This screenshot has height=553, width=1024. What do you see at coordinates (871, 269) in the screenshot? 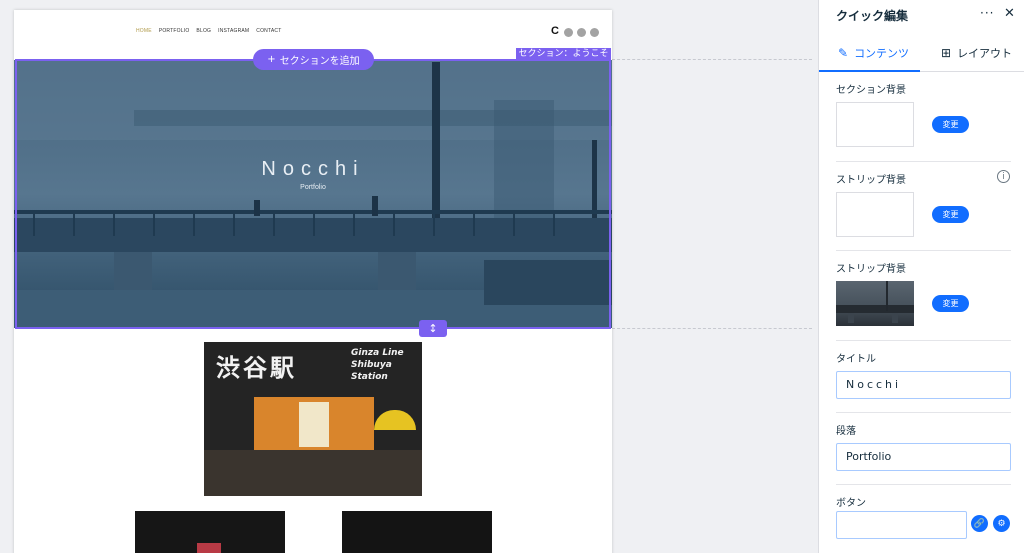
I see `strip-bg-image-label: ストリップ背景` at bounding box center [871, 269].